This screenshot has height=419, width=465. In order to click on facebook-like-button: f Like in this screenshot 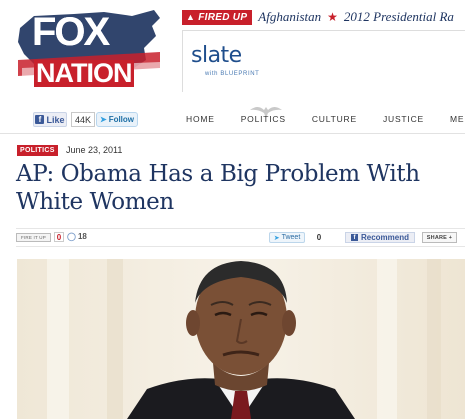, I will do `click(50, 119)`.